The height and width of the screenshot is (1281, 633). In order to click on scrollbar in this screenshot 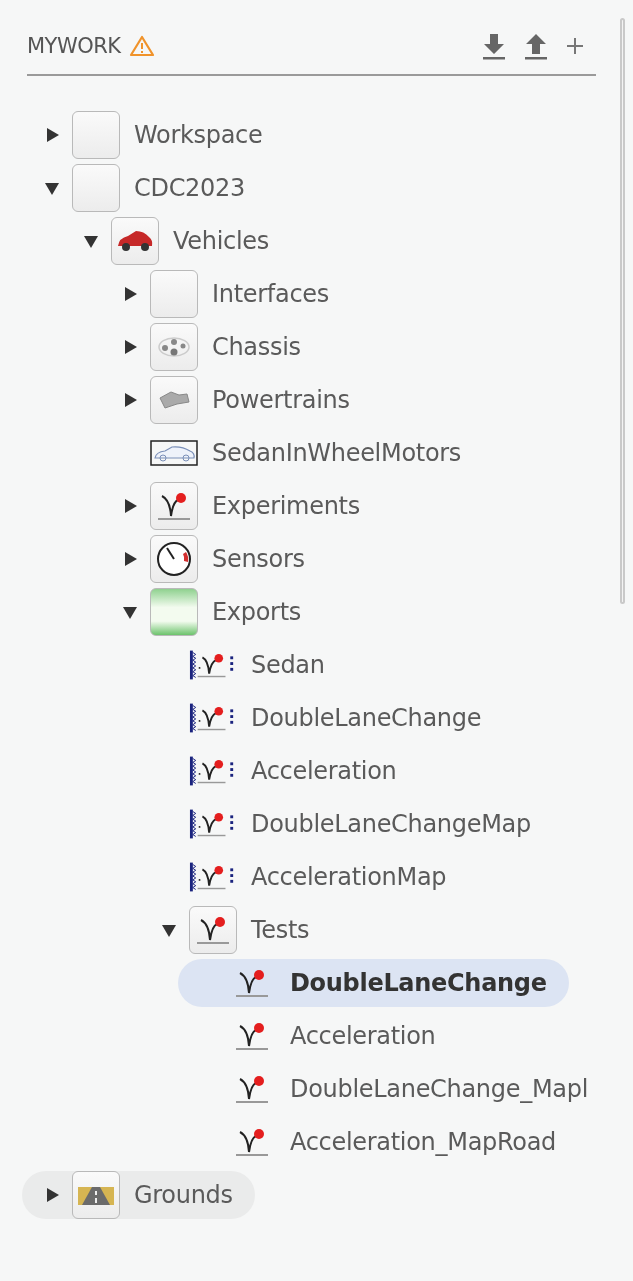, I will do `click(622, 311)`.